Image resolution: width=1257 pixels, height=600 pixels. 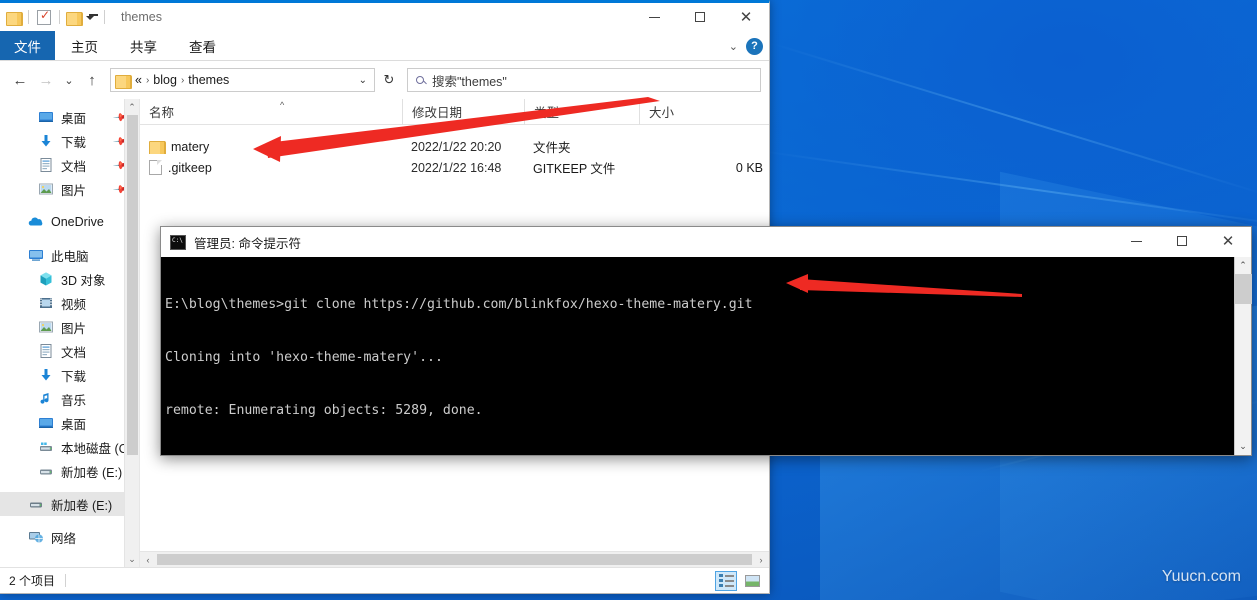 I want to click on sidebar-item-documents-2: 文档, so click(x=69, y=351).